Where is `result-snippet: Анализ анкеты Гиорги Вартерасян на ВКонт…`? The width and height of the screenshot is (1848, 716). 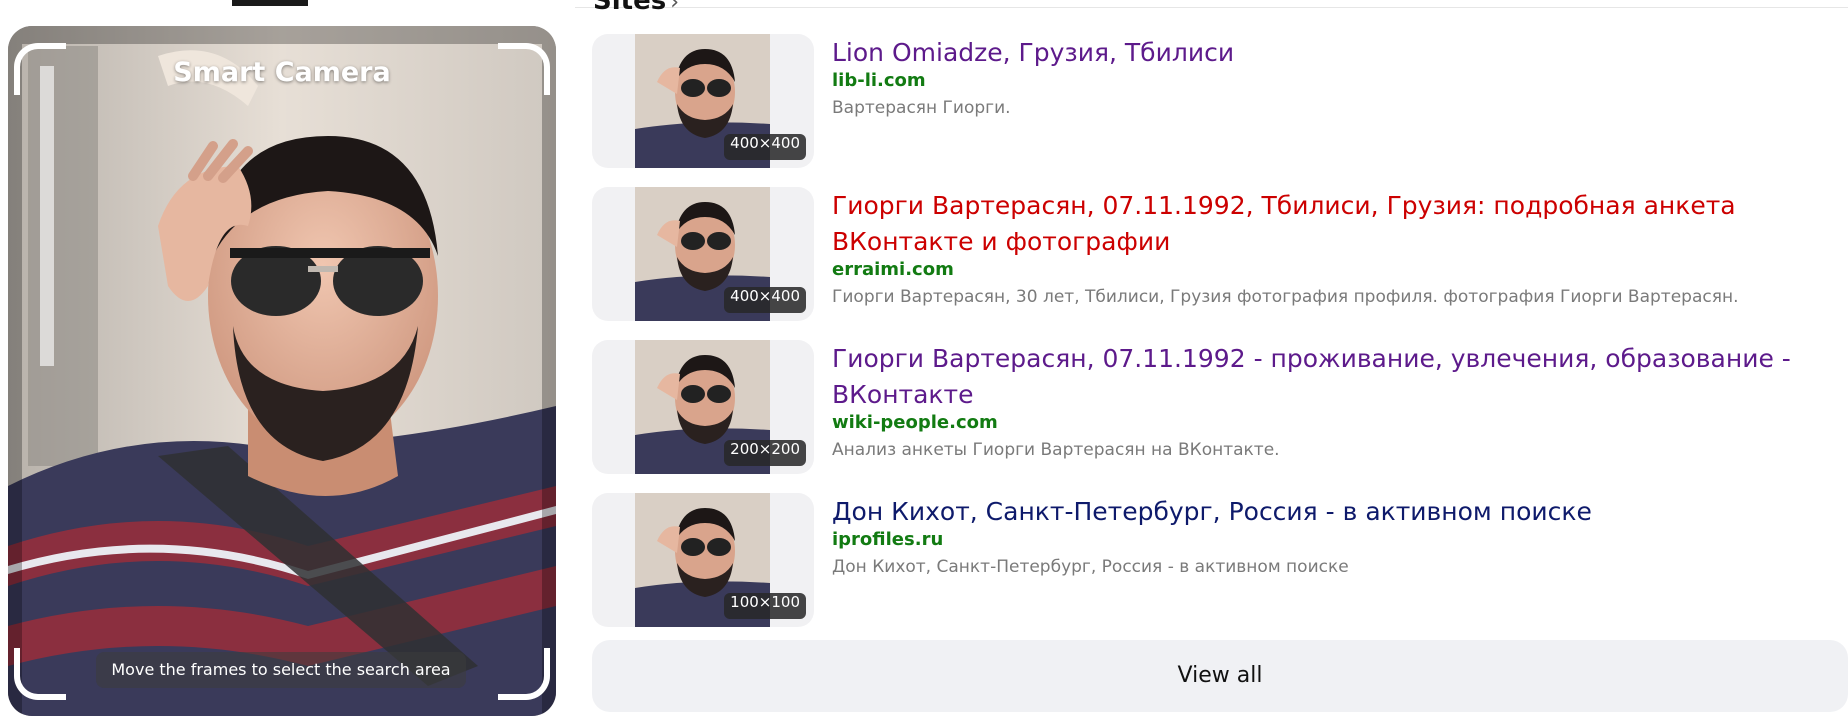 result-snippet: Анализ анкеты Гиорги Вартерасян на ВКонт… is located at coordinates (1056, 450).